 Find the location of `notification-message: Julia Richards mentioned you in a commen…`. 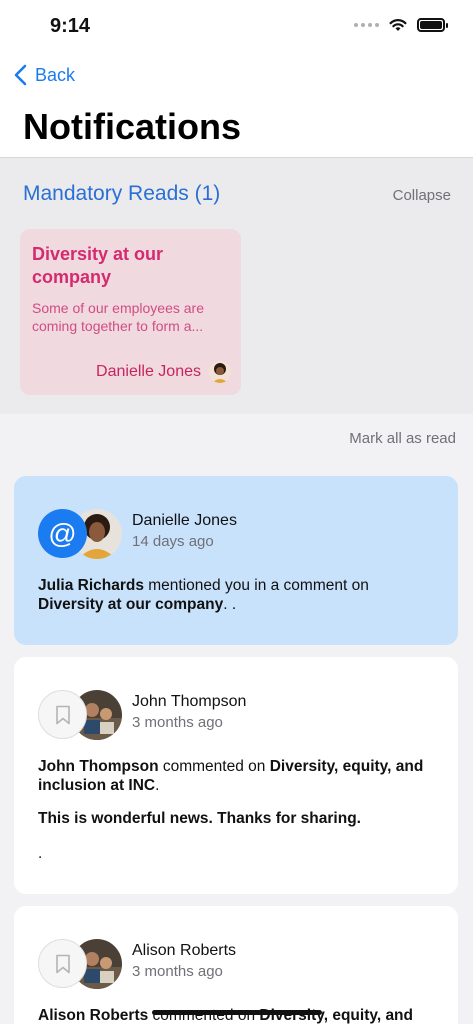

notification-message: Julia Richards mentioned you in a commen… is located at coordinates (238, 595).